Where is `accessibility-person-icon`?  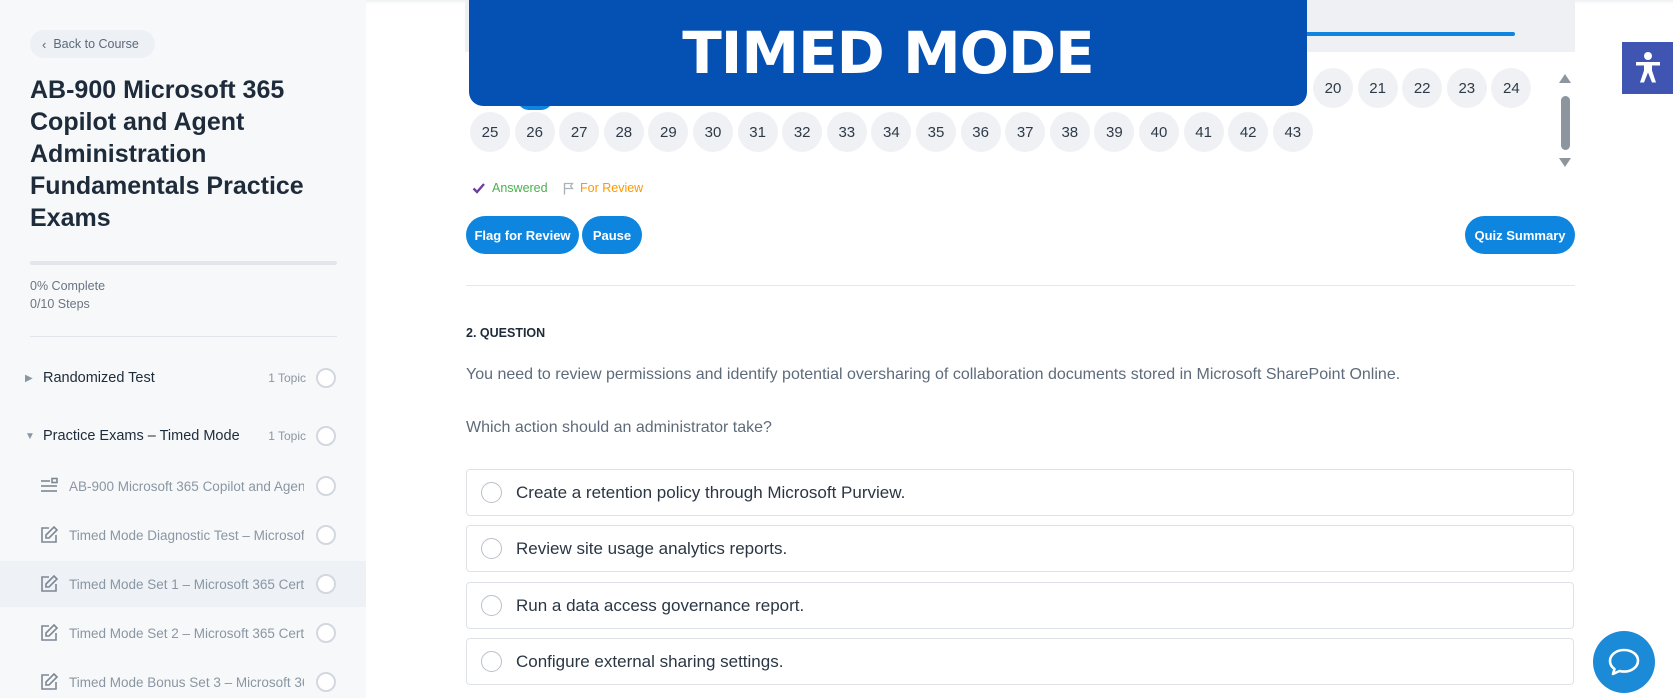
accessibility-person-icon is located at coordinates (1647, 67).